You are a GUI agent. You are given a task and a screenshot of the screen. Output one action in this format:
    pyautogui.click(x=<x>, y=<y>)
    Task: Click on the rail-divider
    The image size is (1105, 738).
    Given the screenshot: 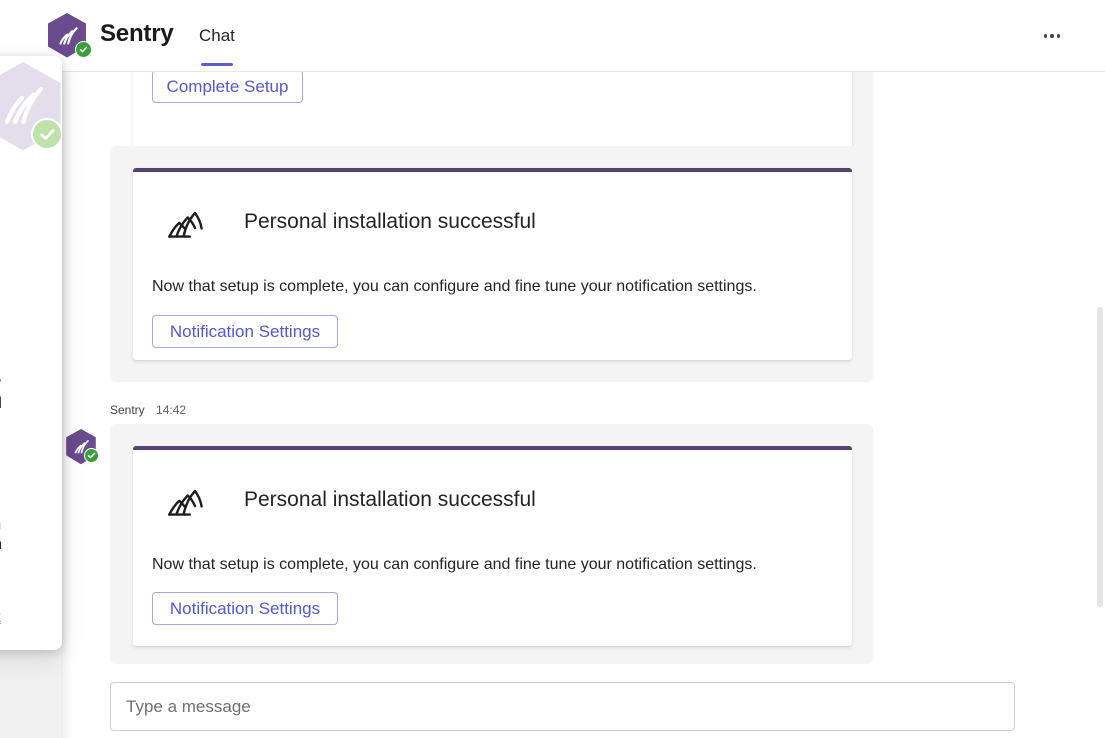 What is the action you would take?
    pyautogui.click(x=62, y=405)
    